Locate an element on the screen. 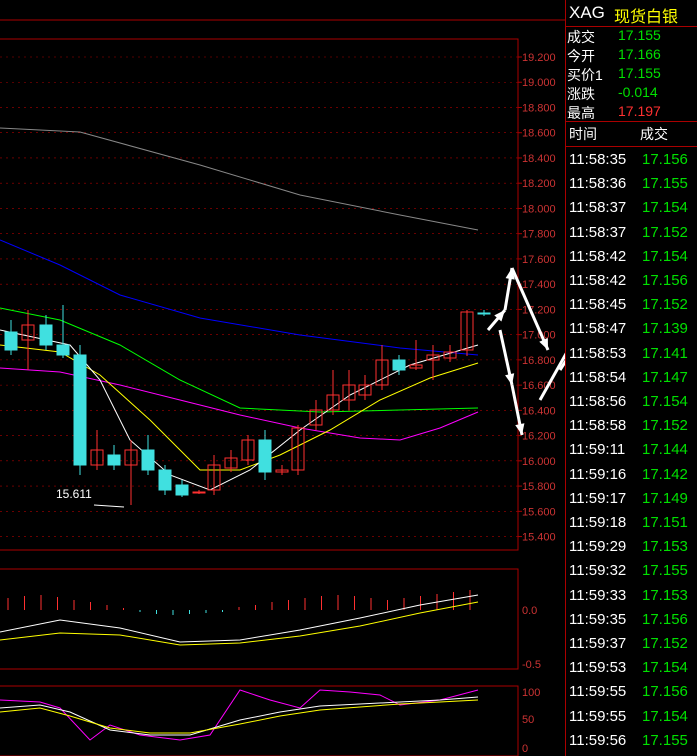 This screenshot has height=756, width=697. tick-price: 17.141 is located at coordinates (665, 353).